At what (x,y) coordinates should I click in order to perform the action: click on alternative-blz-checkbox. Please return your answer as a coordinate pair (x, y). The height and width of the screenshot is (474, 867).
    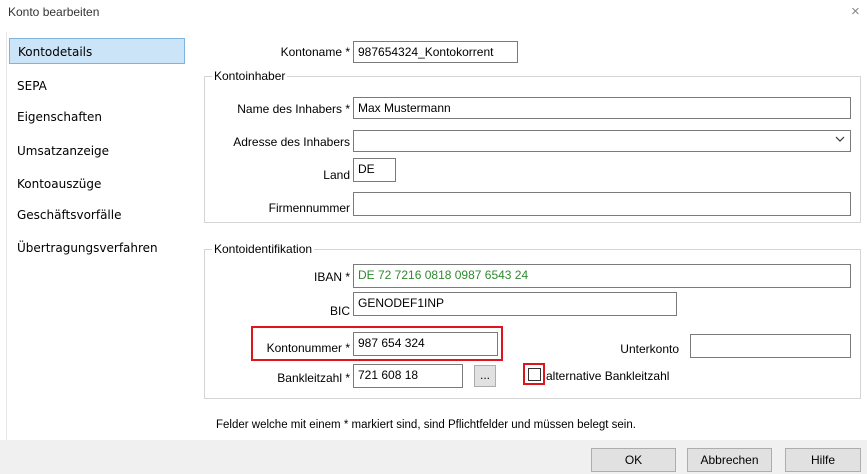
    Looking at the image, I should click on (534, 374).